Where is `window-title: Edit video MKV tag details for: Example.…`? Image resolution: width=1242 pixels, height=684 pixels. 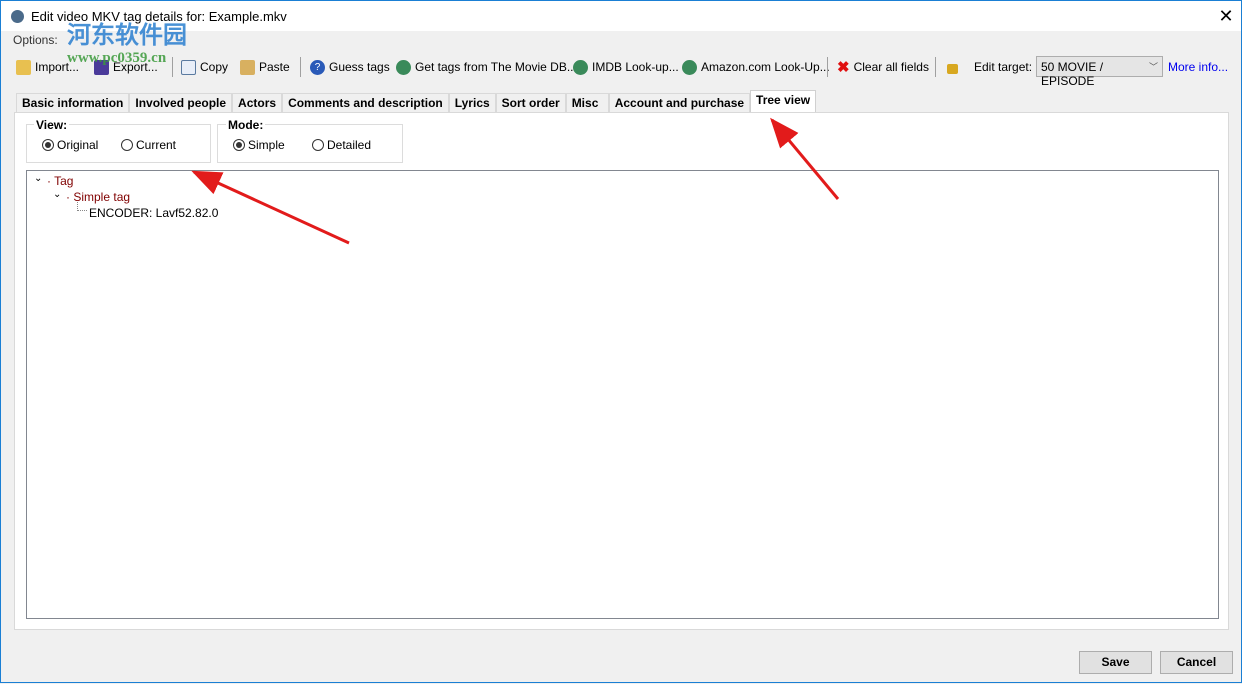 window-title: Edit video MKV tag details for: Example.… is located at coordinates (159, 16).